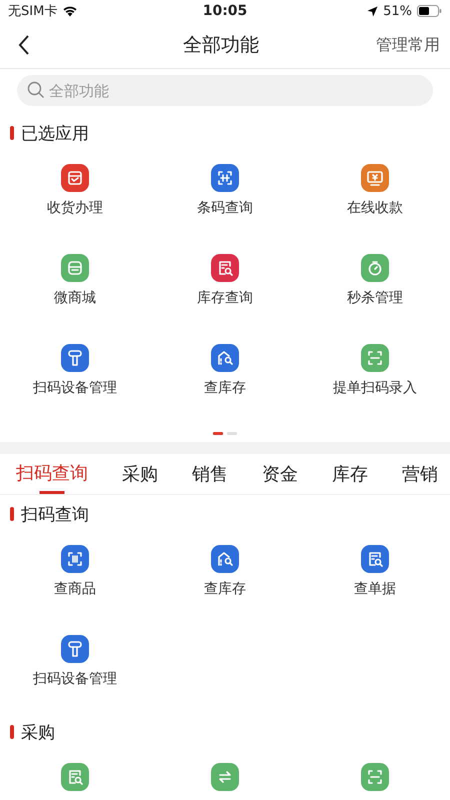 This screenshot has width=450, height=800. I want to click on exchange-icon, so click(225, 777).